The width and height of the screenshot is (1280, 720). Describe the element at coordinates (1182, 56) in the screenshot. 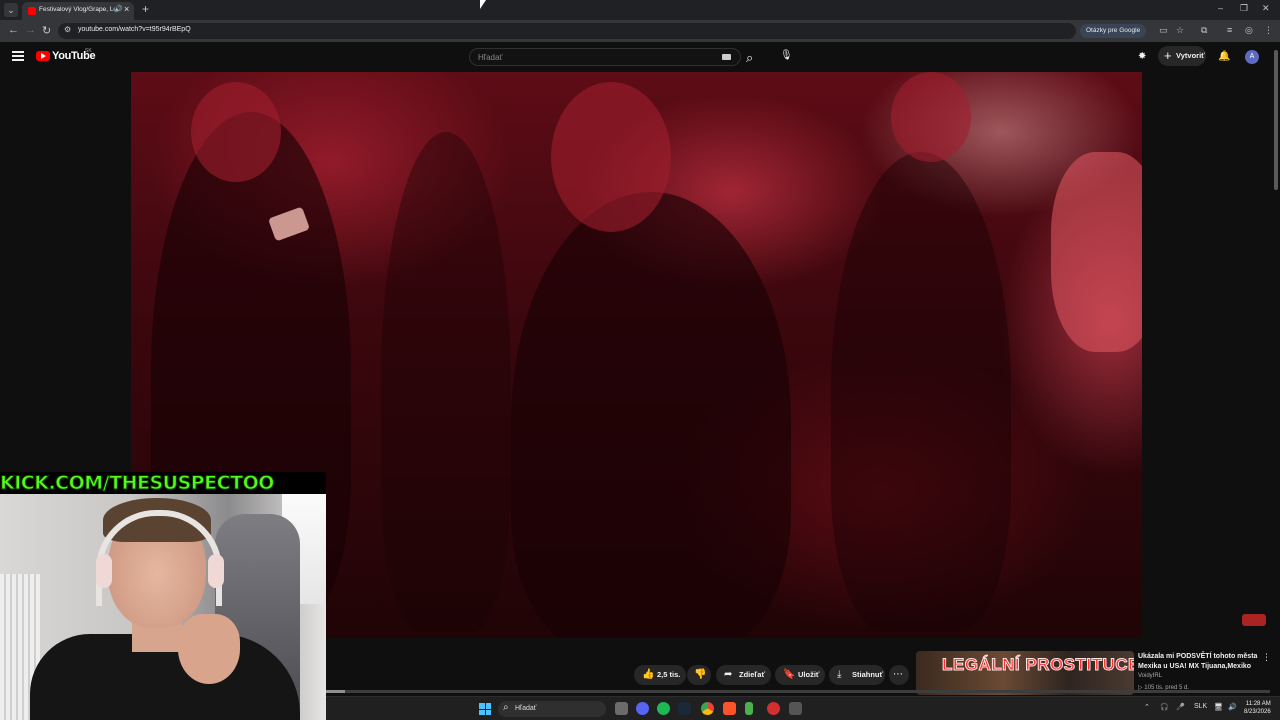

I see `create-button: Vytvoriť` at that location.